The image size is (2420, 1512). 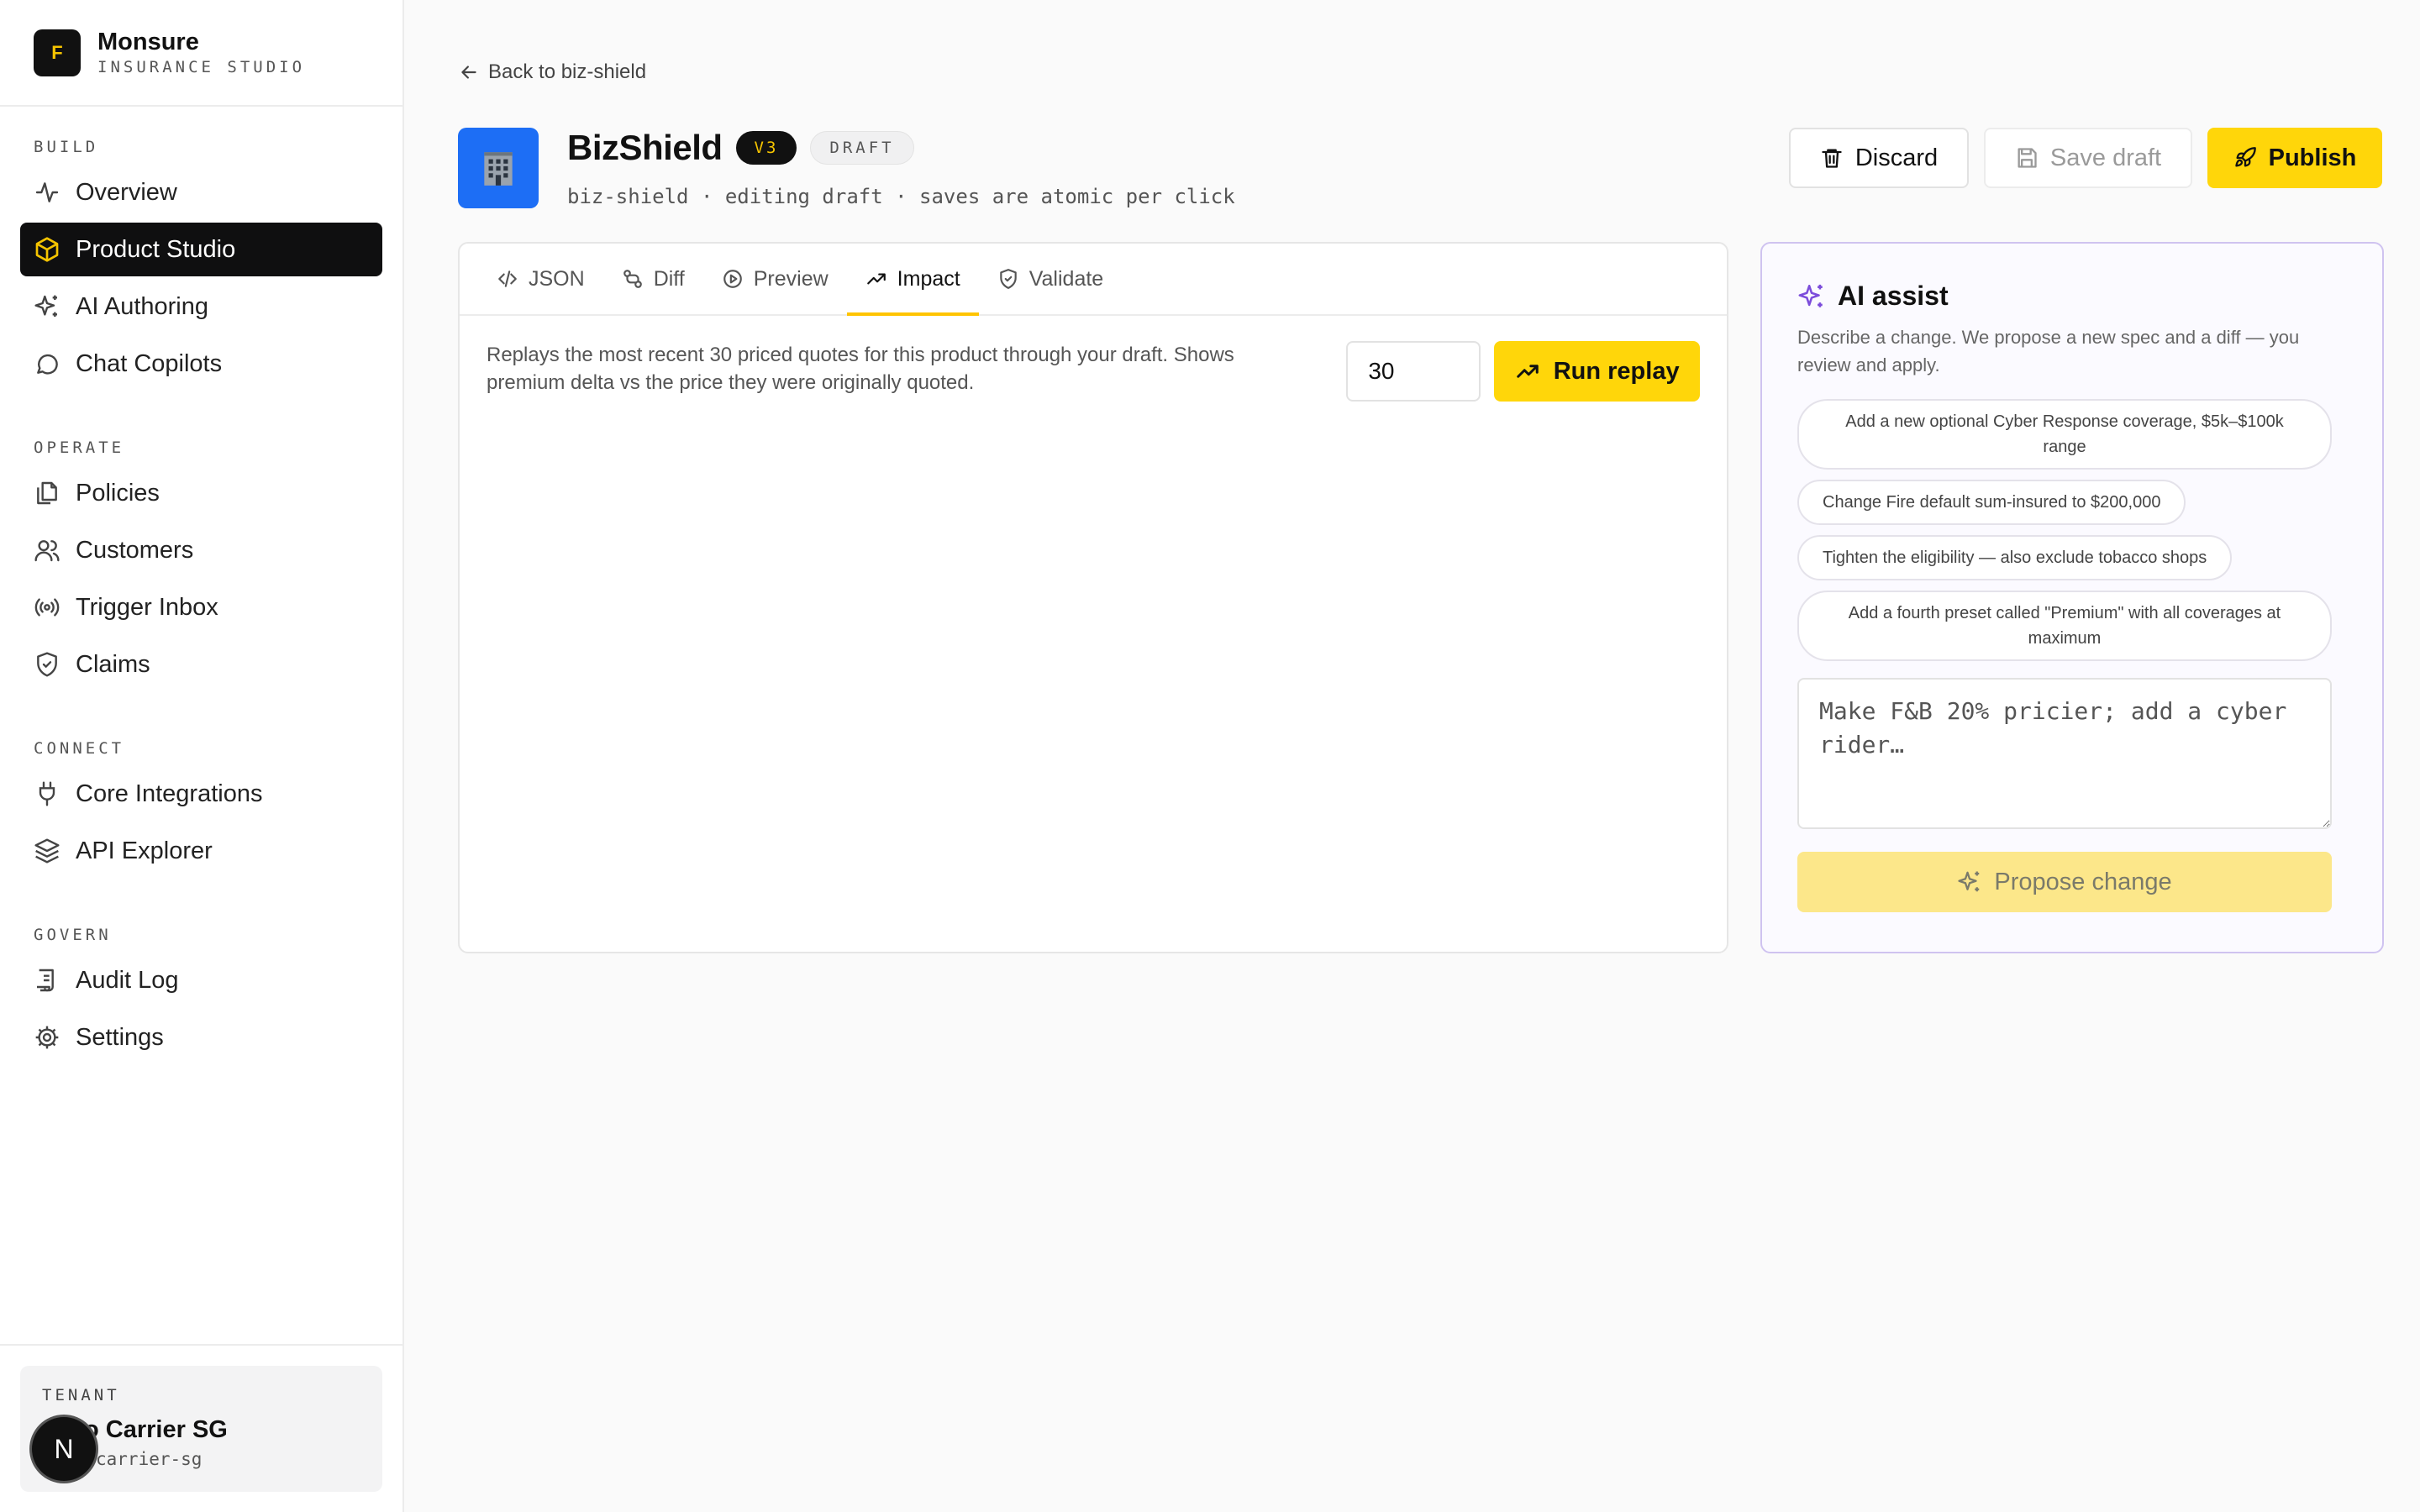 I want to click on run-replay-button: Run replay, so click(x=1597, y=371).